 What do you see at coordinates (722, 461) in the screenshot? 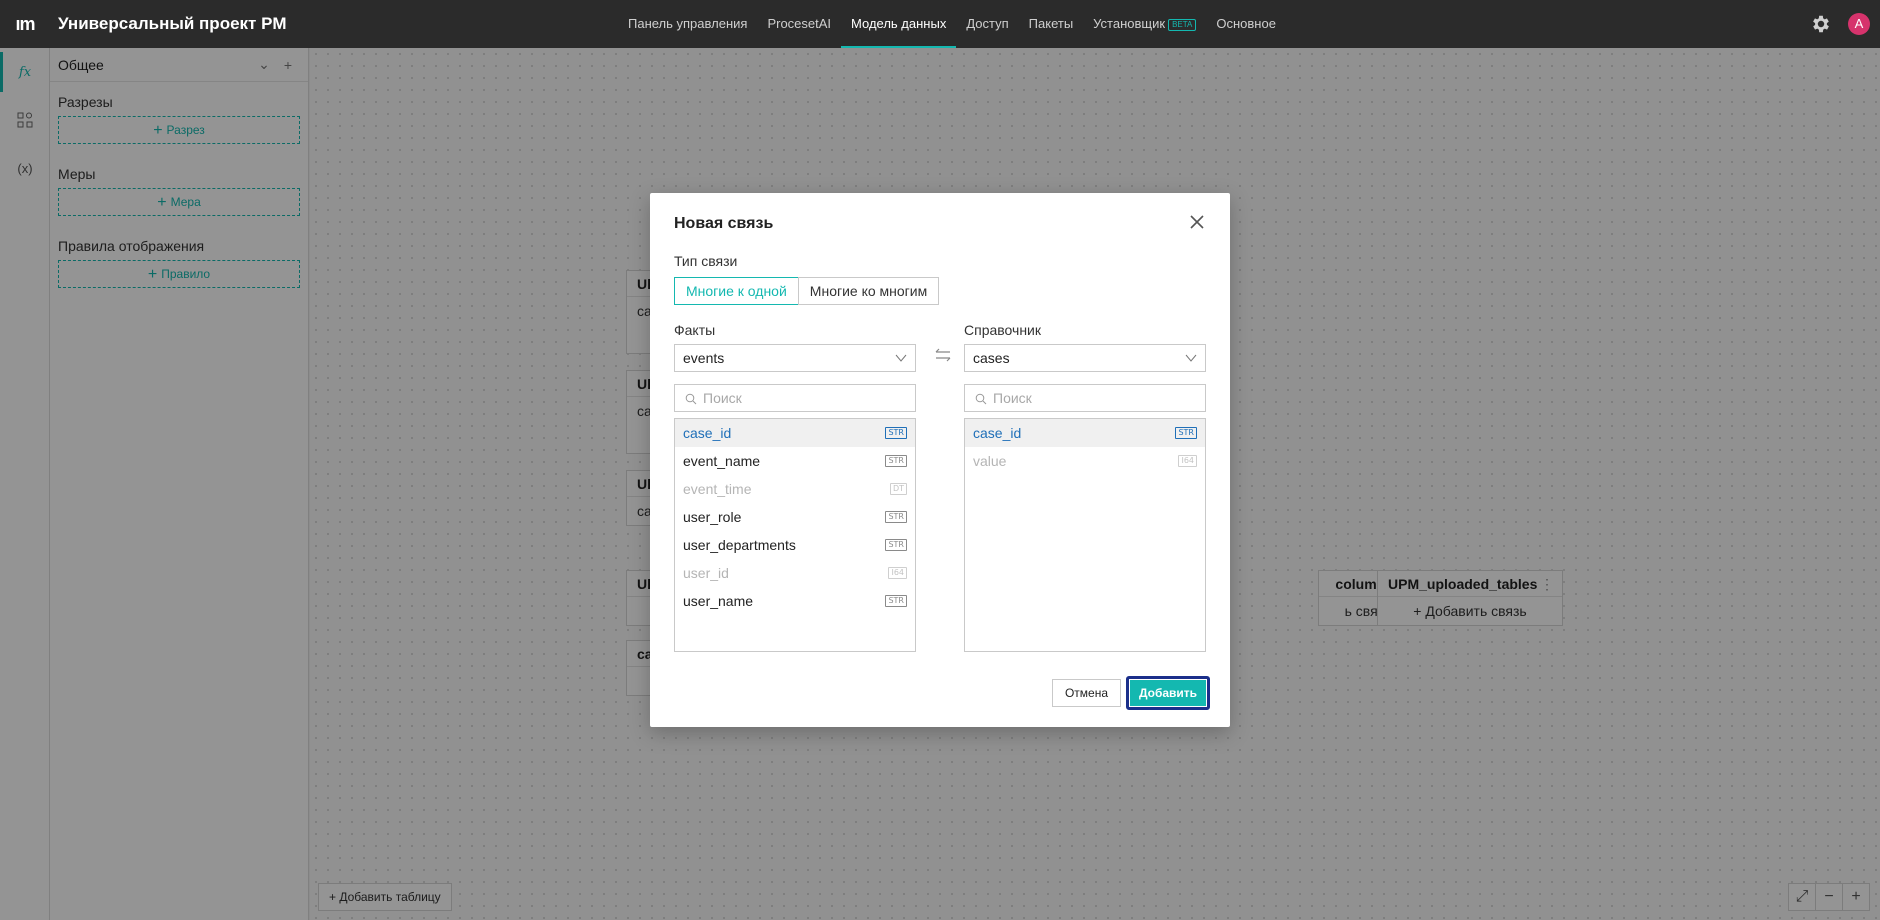
I see `column-name: event_name` at bounding box center [722, 461].